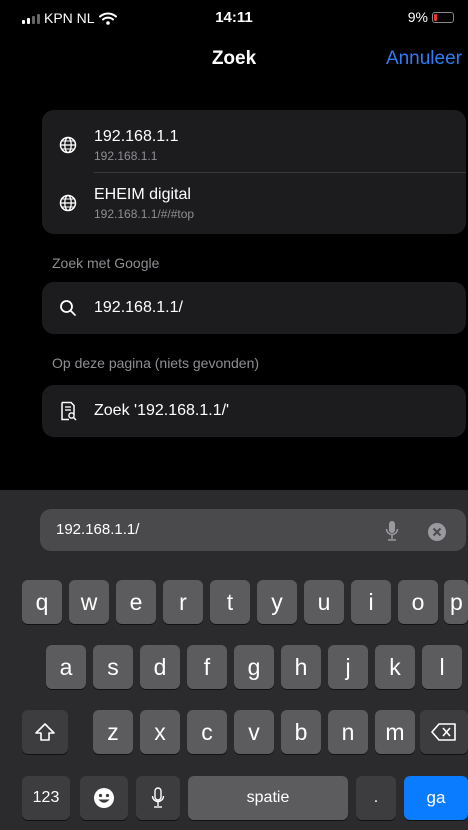  Describe the element at coordinates (113, 732) in the screenshot. I see `key-z: z` at that location.